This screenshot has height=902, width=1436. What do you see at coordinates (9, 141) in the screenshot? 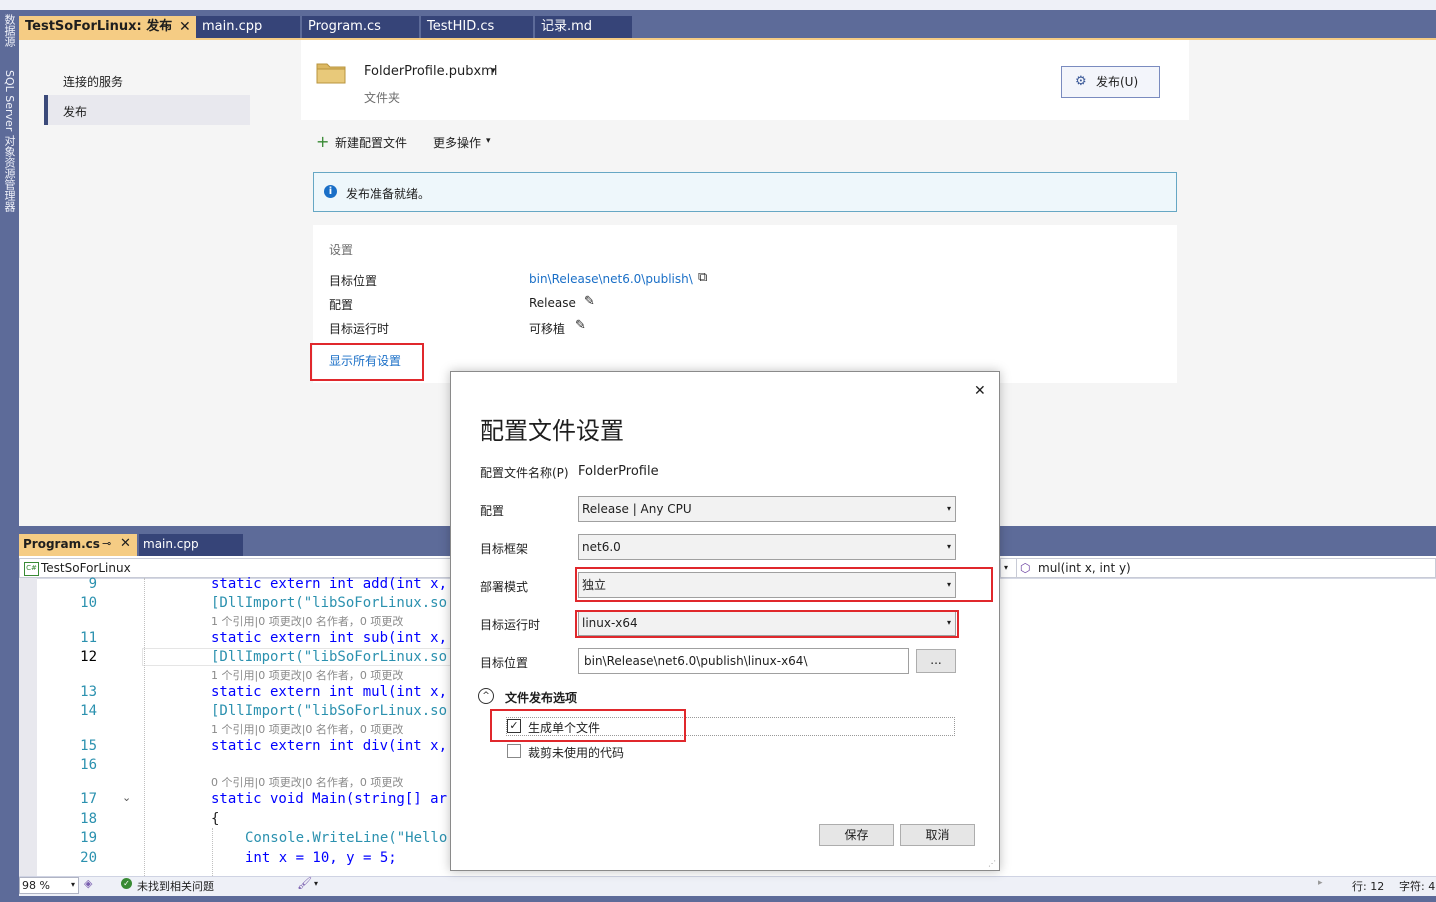
I see `sql-server-explorer-tab: SQL Server 对象资源管理器` at bounding box center [9, 141].